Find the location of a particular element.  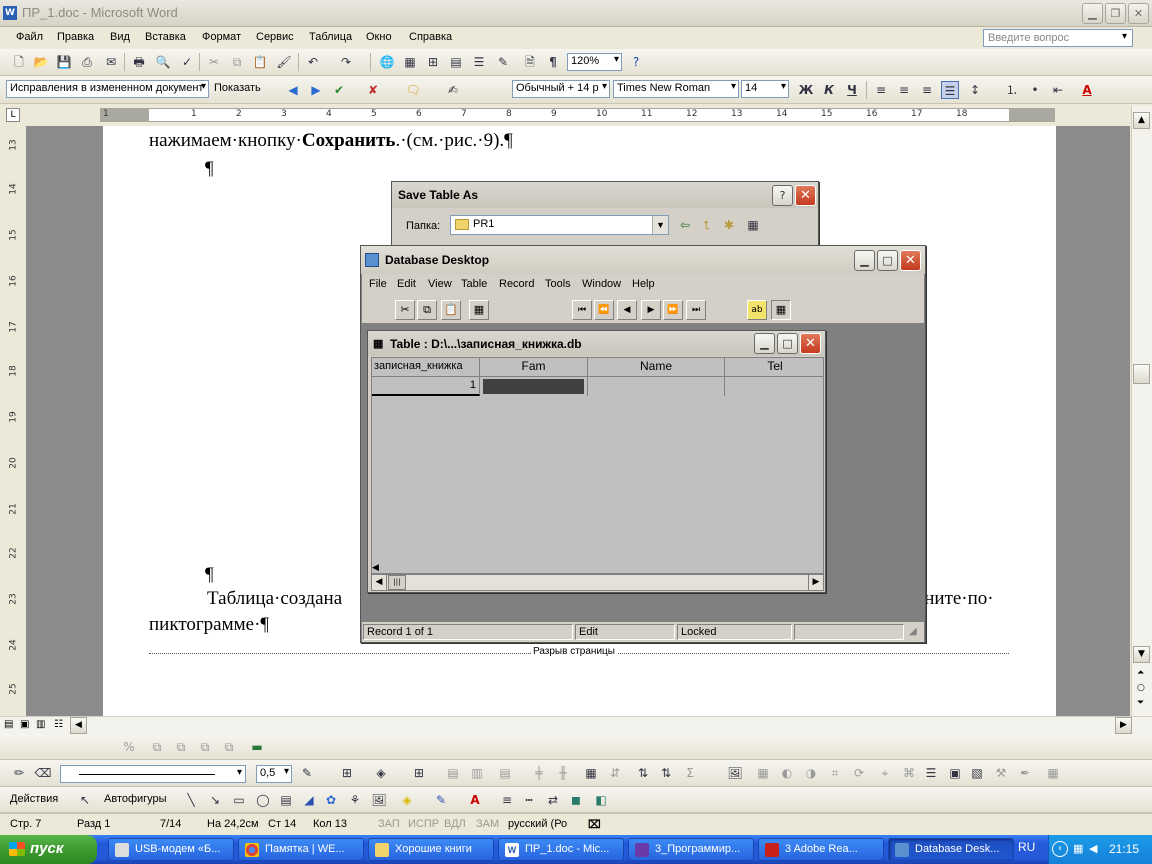

redo-icon: ↷ is located at coordinates (346, 62).